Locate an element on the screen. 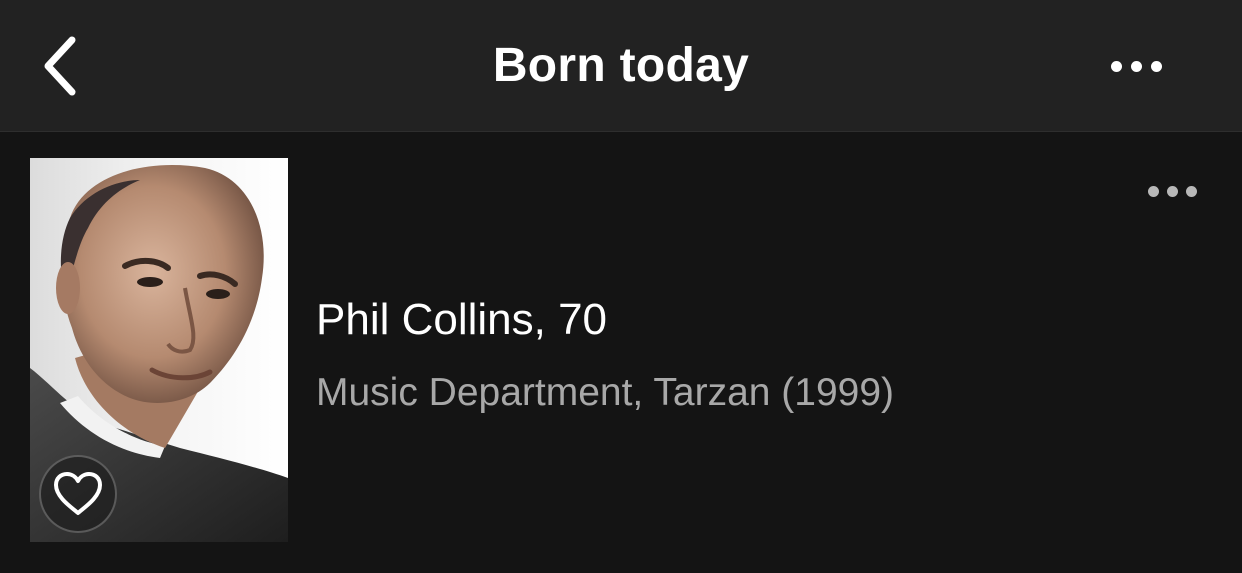 The width and height of the screenshot is (1242, 573). person-photo is located at coordinates (159, 350).